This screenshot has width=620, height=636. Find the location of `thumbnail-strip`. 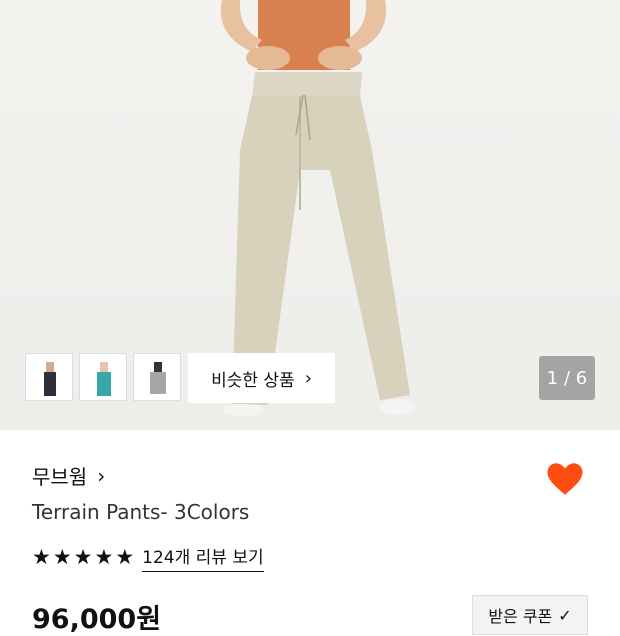

thumbnail-strip is located at coordinates (103, 377).